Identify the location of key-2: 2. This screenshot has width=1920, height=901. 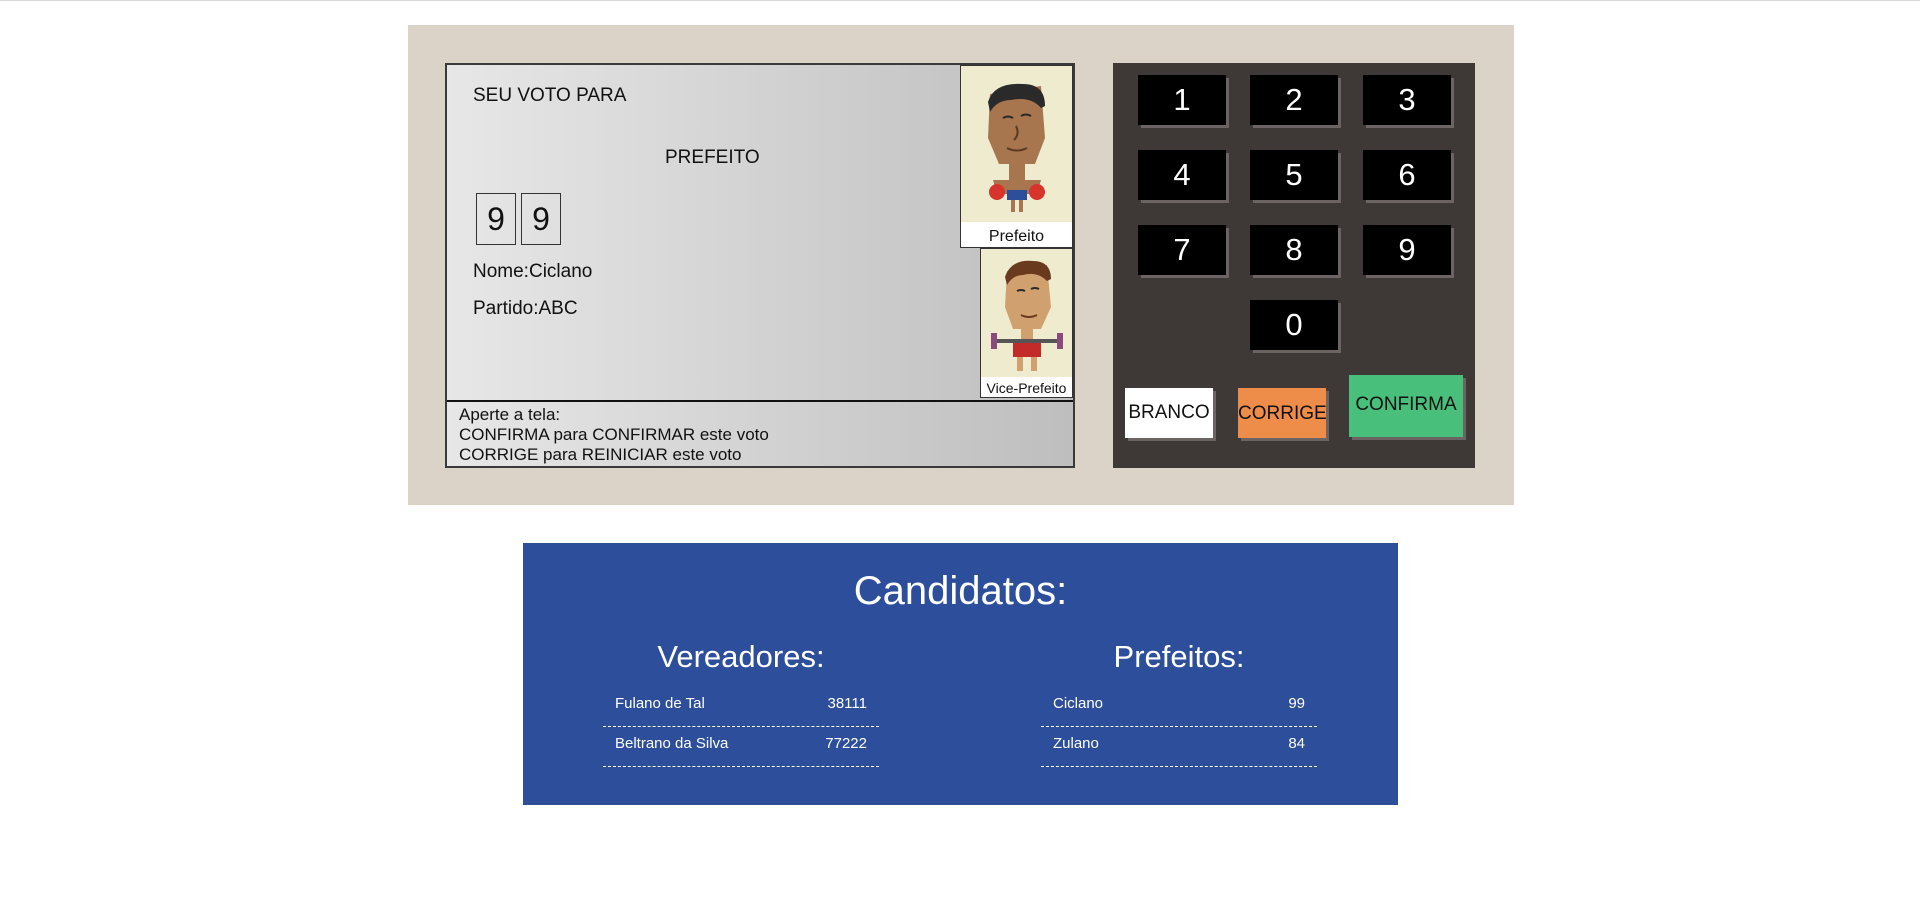
(1294, 100).